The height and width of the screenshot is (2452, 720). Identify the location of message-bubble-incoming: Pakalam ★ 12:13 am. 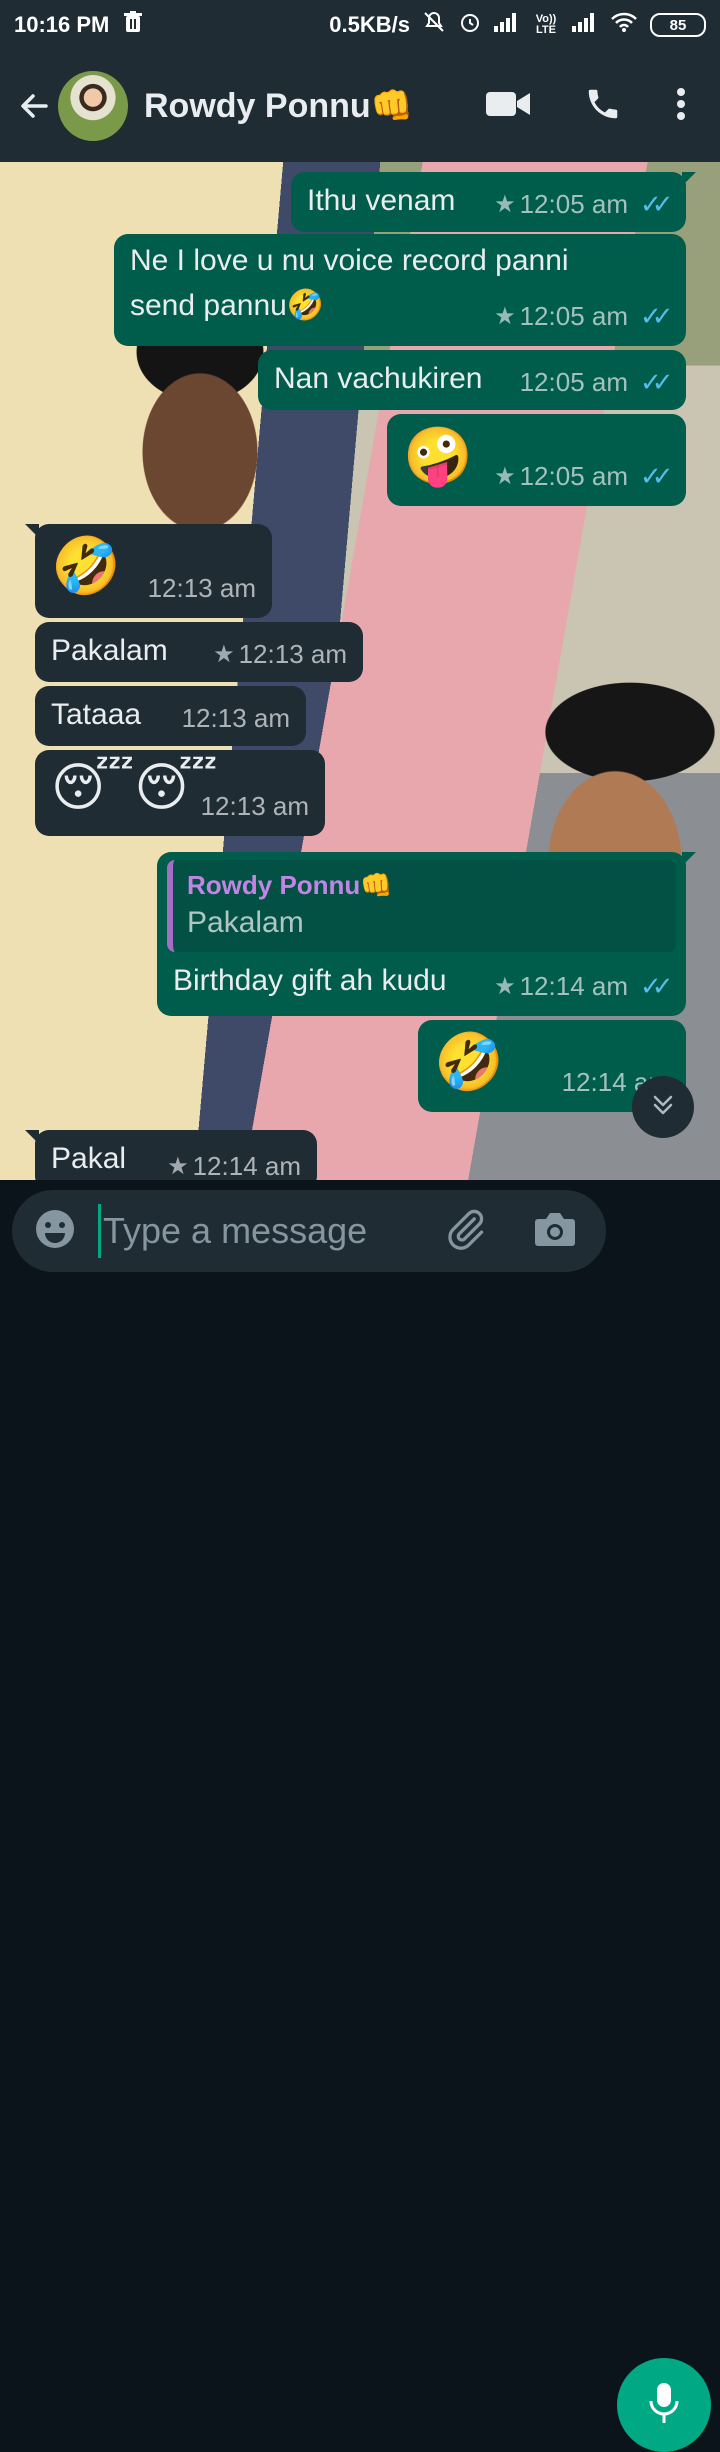
(199, 652).